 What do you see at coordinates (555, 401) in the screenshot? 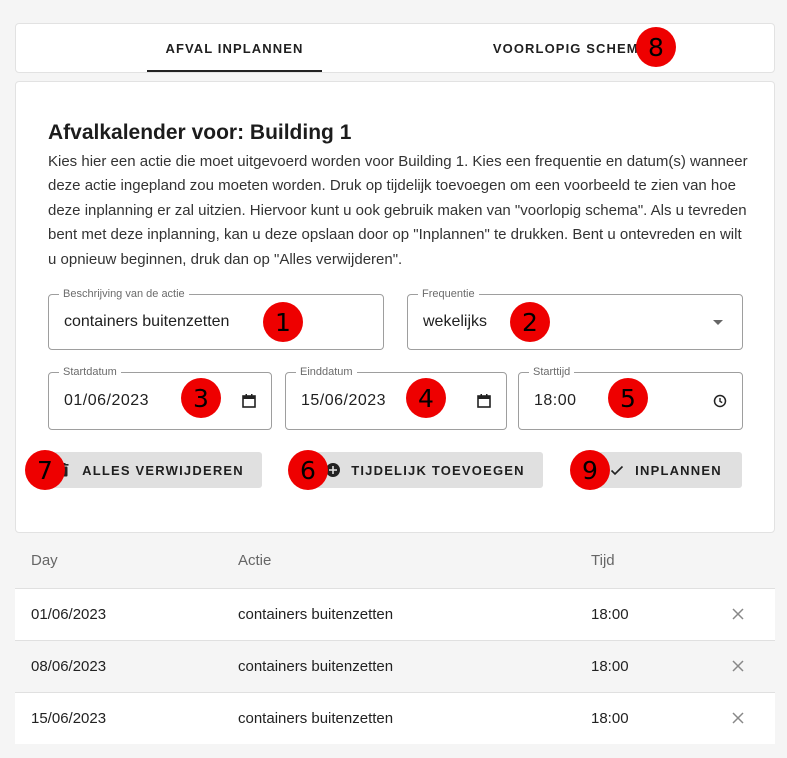
I see `start-time-value: 18:00` at bounding box center [555, 401].